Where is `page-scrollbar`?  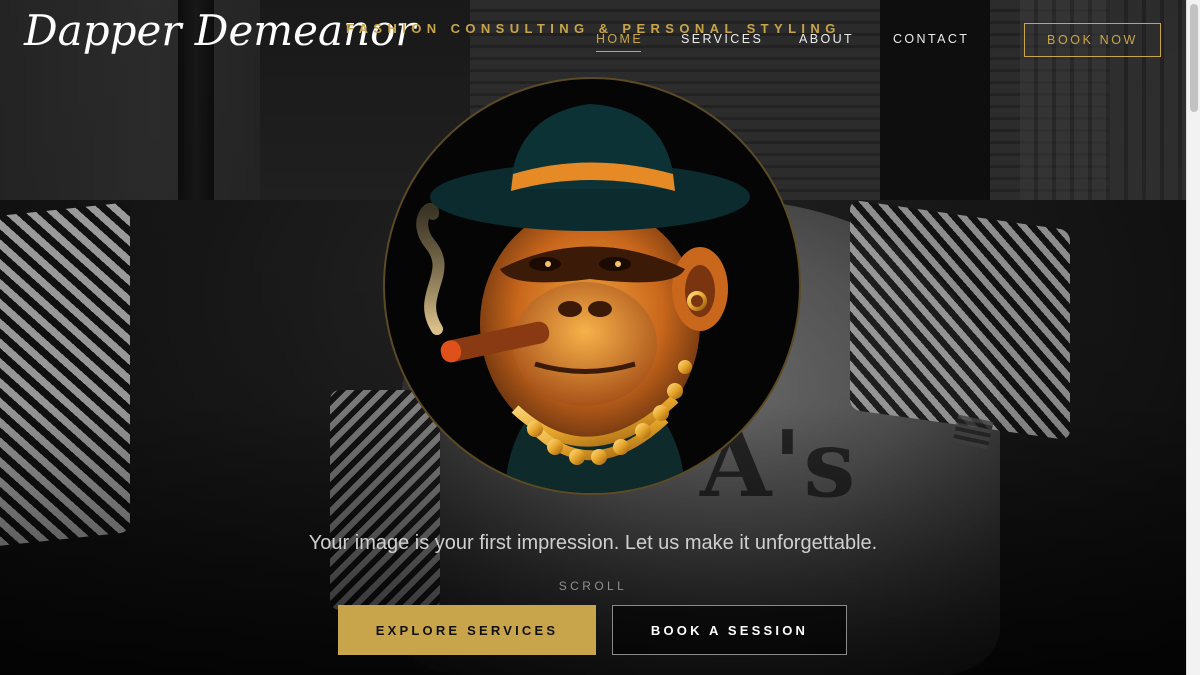 page-scrollbar is located at coordinates (1193, 337).